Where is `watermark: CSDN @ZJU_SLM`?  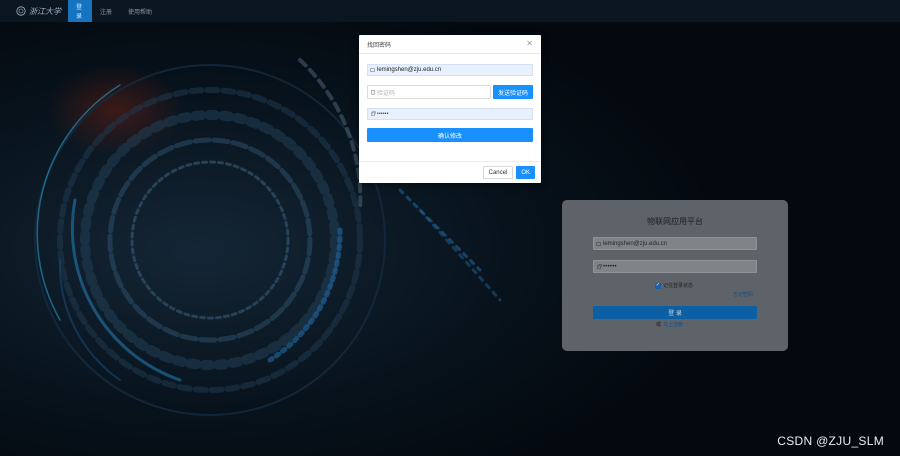 watermark: CSDN @ZJU_SLM is located at coordinates (830, 441).